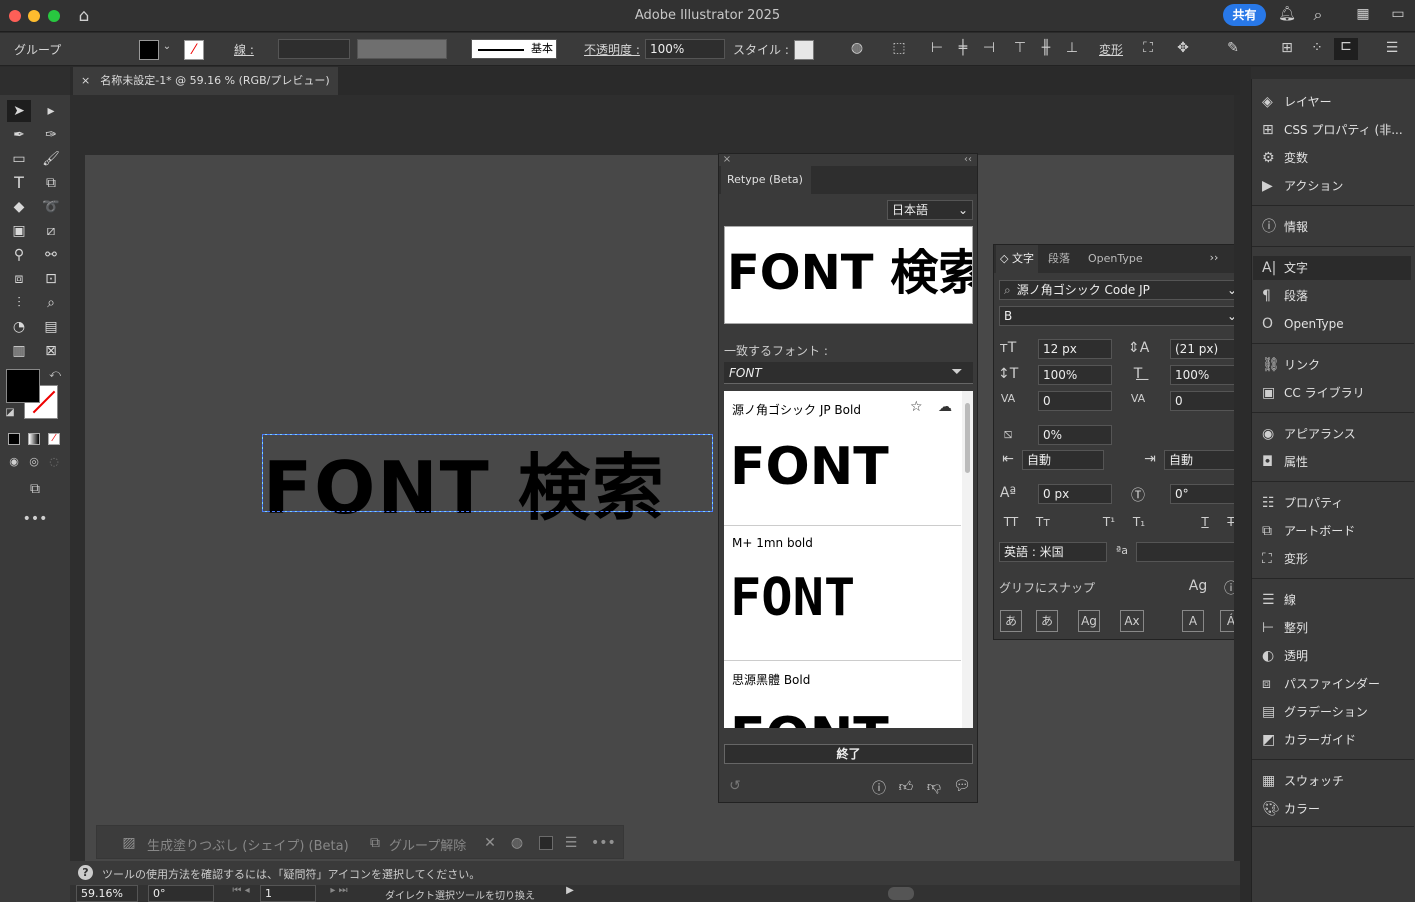 The height and width of the screenshot is (902, 1415). What do you see at coordinates (1206, 401) in the screenshot?
I see `tracking-field: 0` at bounding box center [1206, 401].